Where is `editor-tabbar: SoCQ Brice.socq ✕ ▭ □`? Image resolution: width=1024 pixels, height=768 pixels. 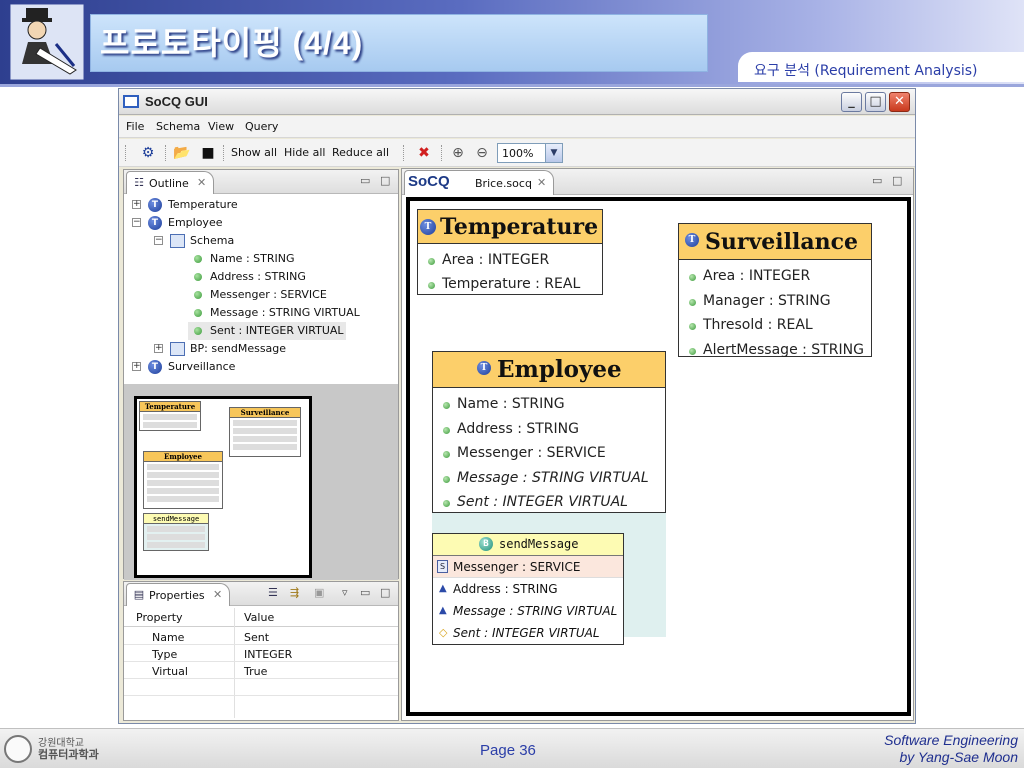
editor-tabbar: SoCQ Brice.socq ✕ ▭ □ is located at coordinates (657, 182).